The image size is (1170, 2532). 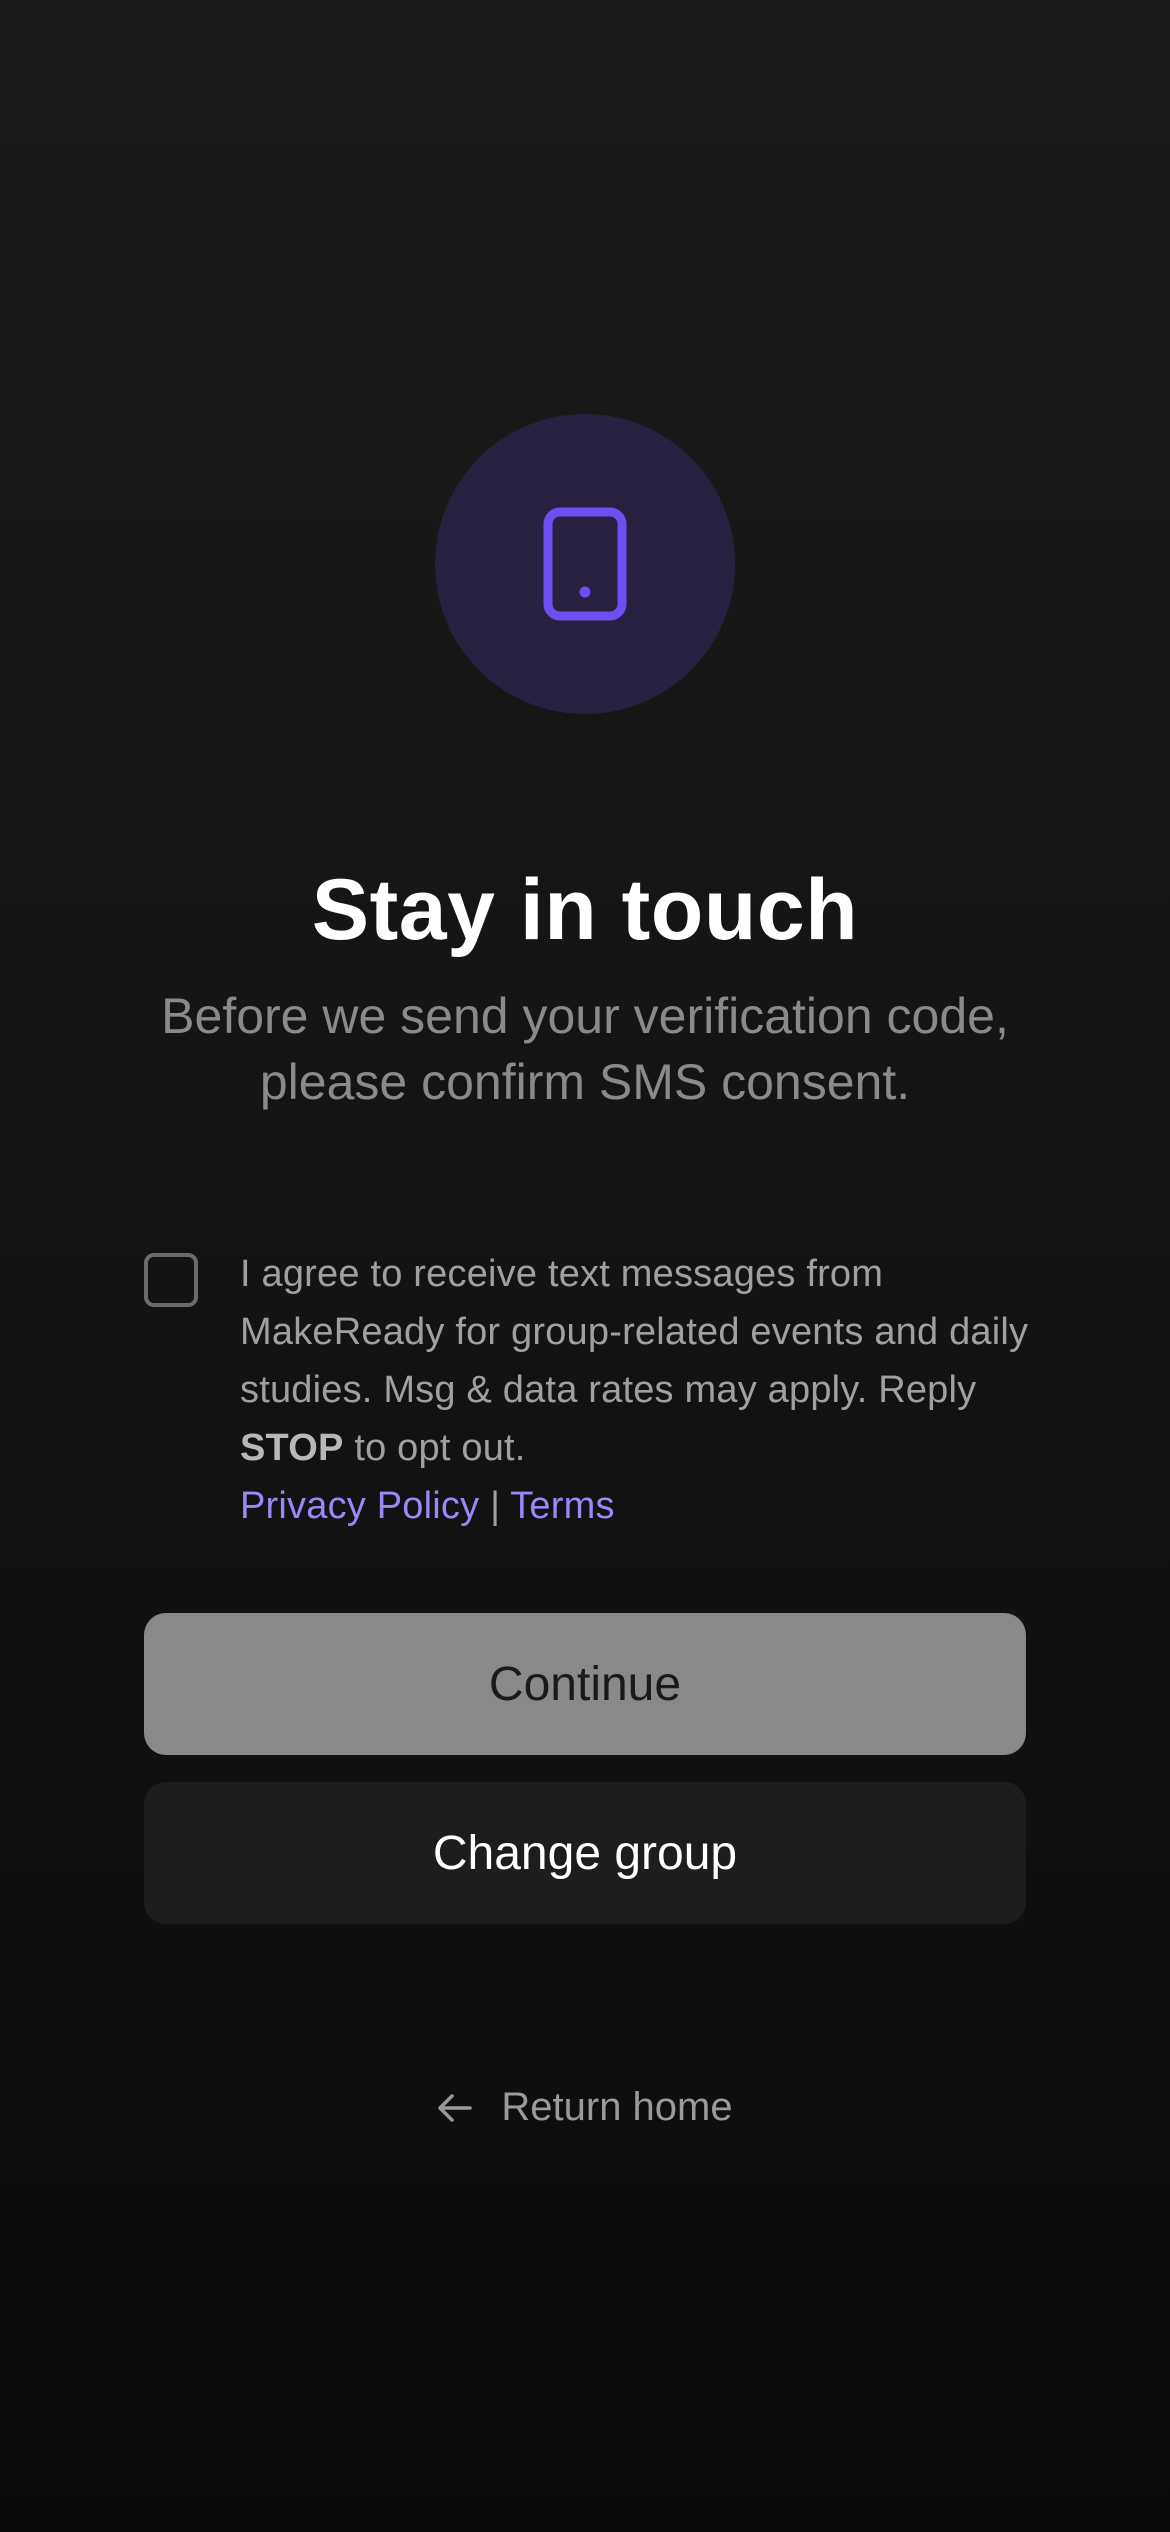 I want to click on return-home-link: Return home, so click(x=585, y=2107).